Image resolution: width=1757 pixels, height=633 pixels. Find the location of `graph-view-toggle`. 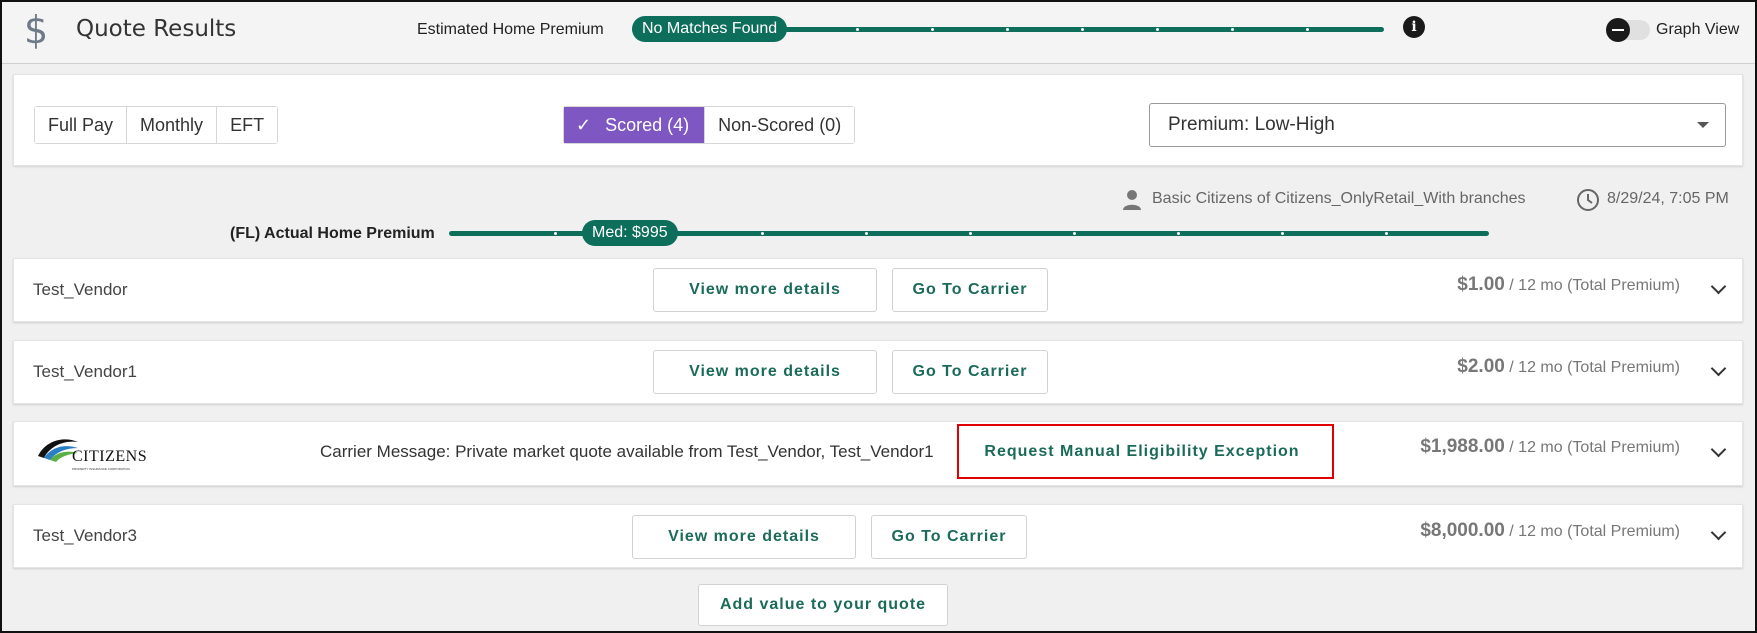

graph-view-toggle is located at coordinates (1628, 30).